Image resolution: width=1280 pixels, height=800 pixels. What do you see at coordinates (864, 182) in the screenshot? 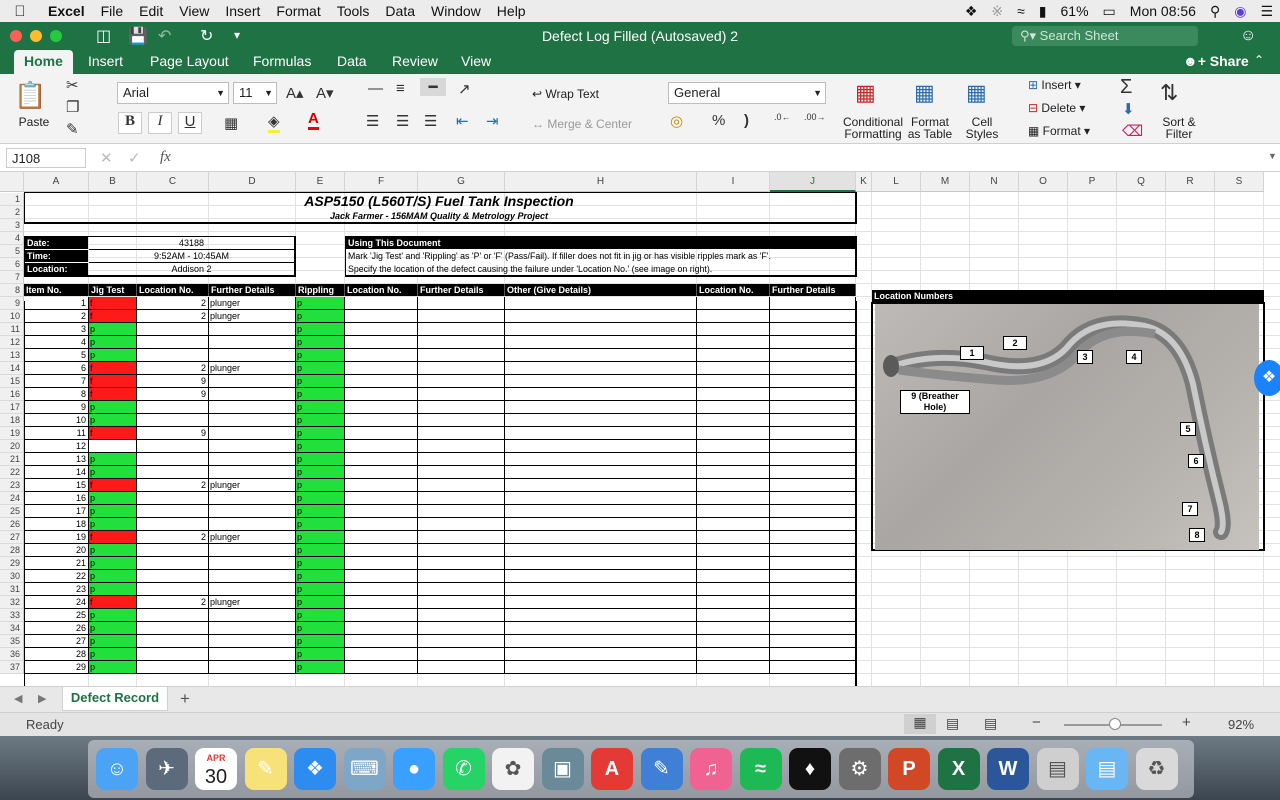
I see `column-header-k: K` at bounding box center [864, 182].